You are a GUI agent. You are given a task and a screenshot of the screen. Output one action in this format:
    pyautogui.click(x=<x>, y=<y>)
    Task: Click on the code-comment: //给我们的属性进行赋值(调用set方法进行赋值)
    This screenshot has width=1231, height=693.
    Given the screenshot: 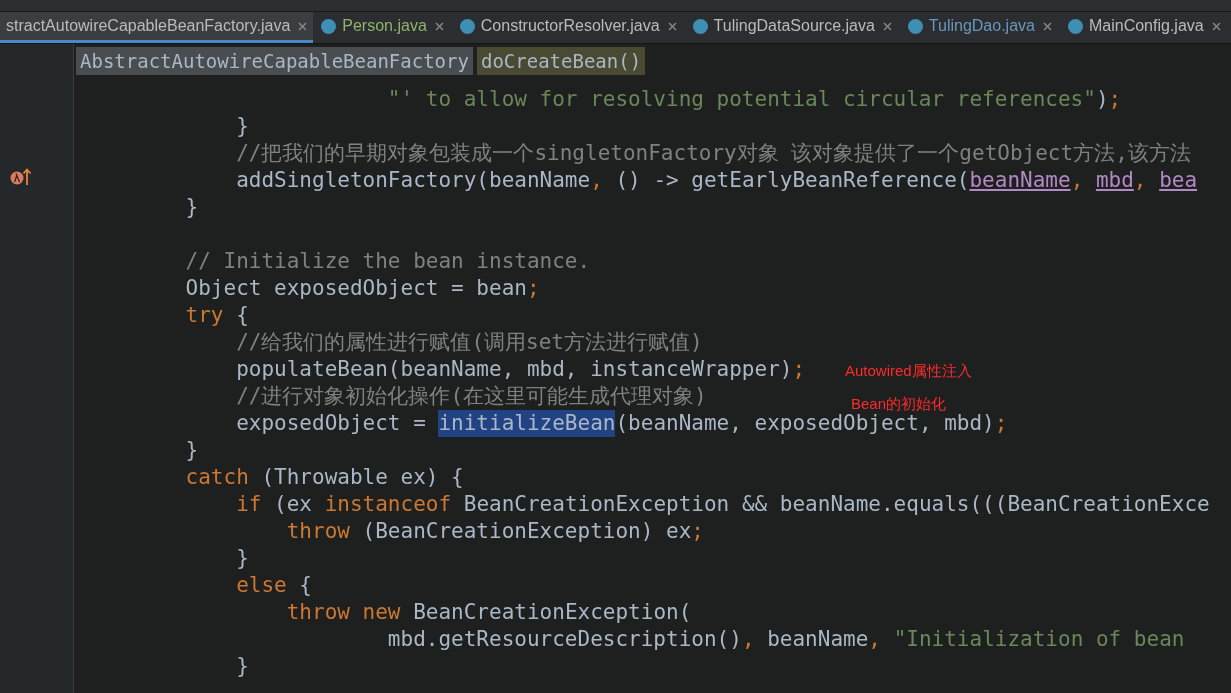 What is the action you would take?
    pyautogui.click(x=469, y=342)
    